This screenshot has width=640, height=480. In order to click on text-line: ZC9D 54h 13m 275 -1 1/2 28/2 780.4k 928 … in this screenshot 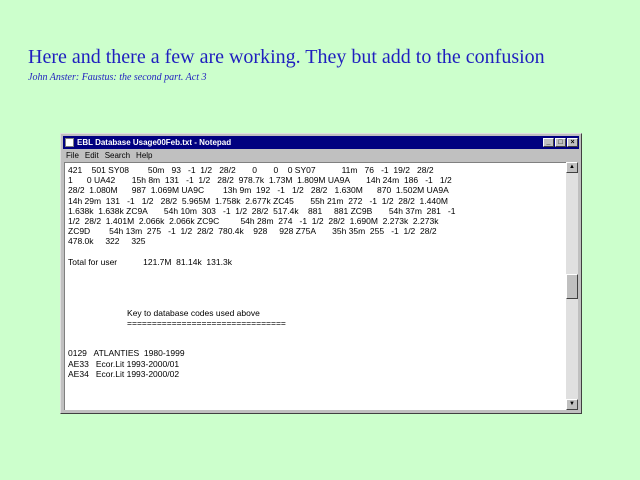, I will do `click(252, 231)`.